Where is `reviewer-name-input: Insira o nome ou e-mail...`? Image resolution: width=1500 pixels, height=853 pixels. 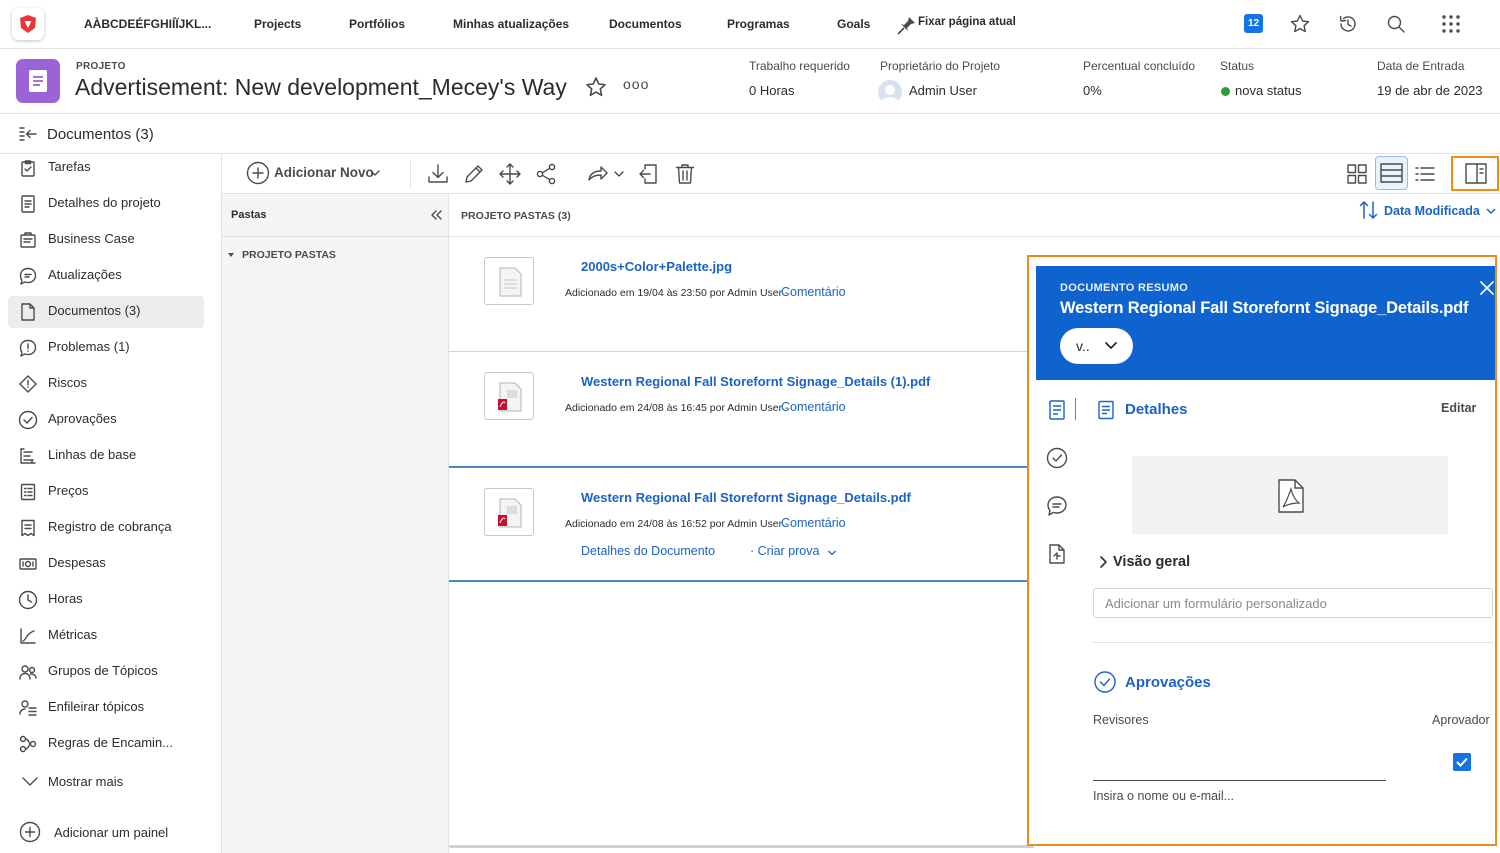 reviewer-name-input: Insira o nome ou e-mail... is located at coordinates (1163, 796).